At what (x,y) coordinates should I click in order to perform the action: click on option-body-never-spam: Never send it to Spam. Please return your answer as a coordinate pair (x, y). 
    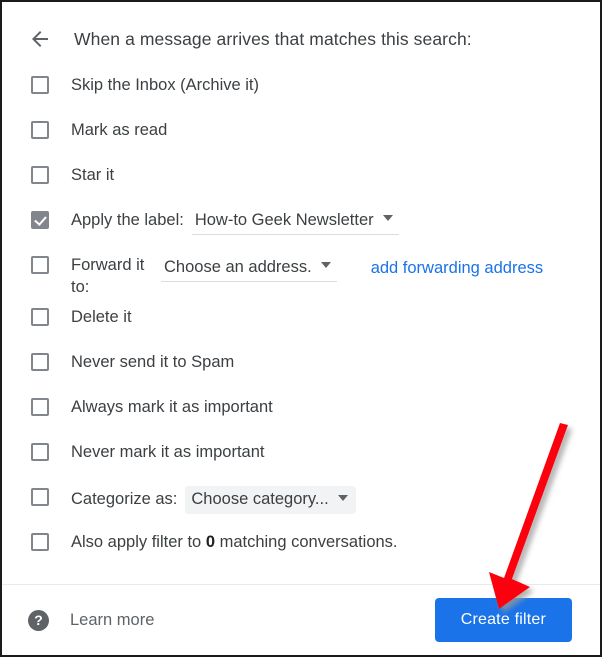
    Looking at the image, I should click on (152, 362).